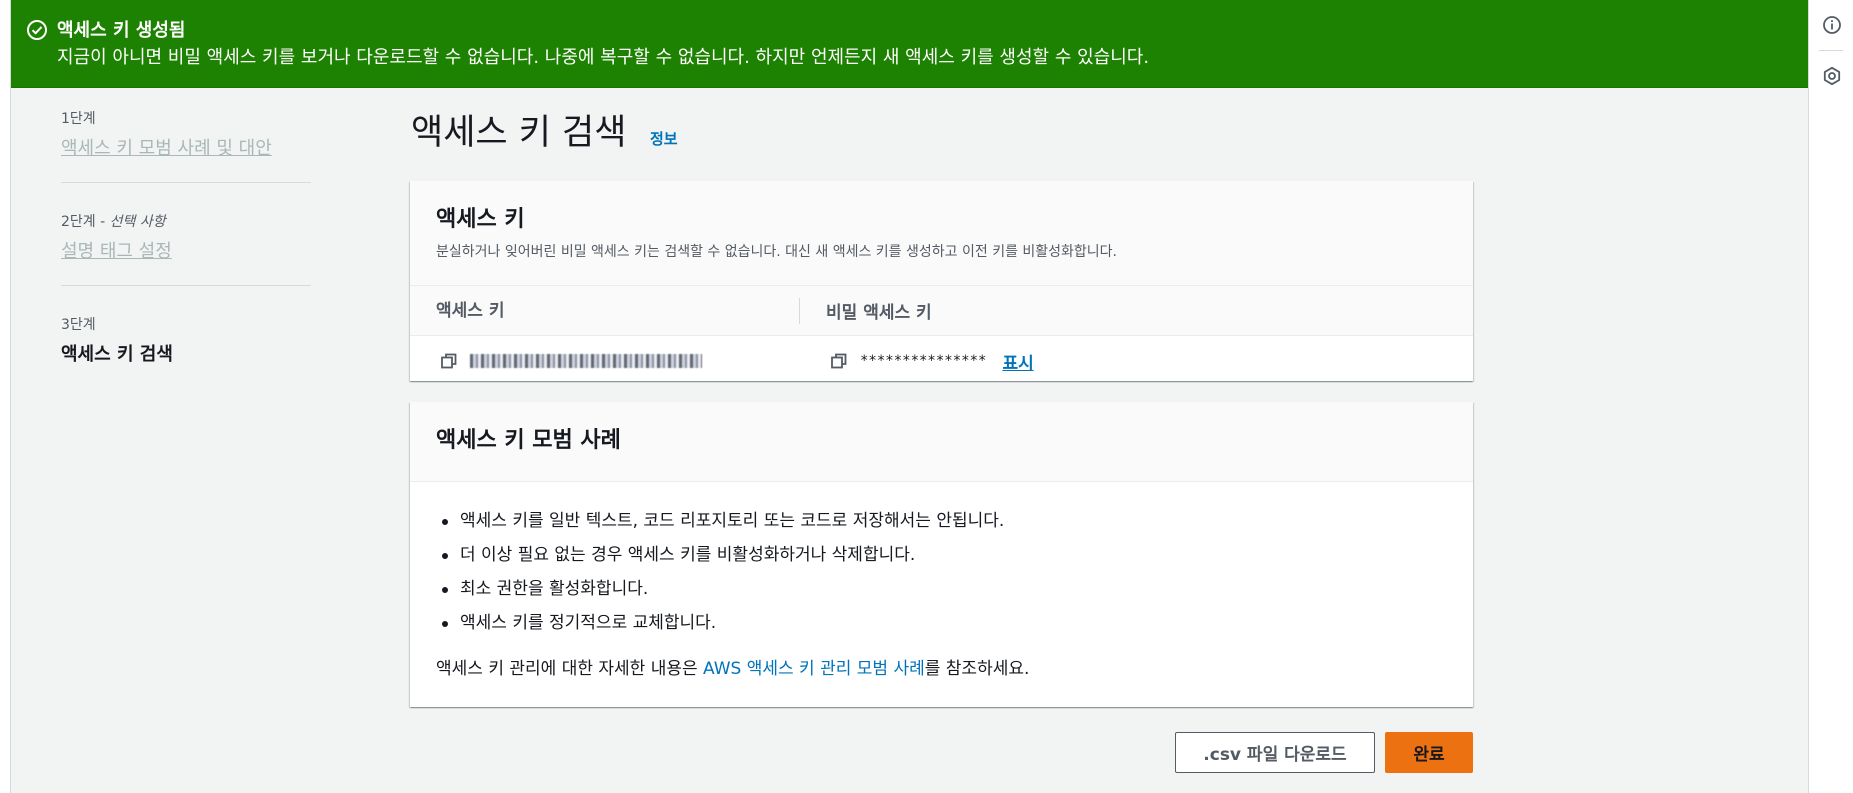 Image resolution: width=1853 pixels, height=793 pixels. I want to click on utility-rail, so click(1830, 396).